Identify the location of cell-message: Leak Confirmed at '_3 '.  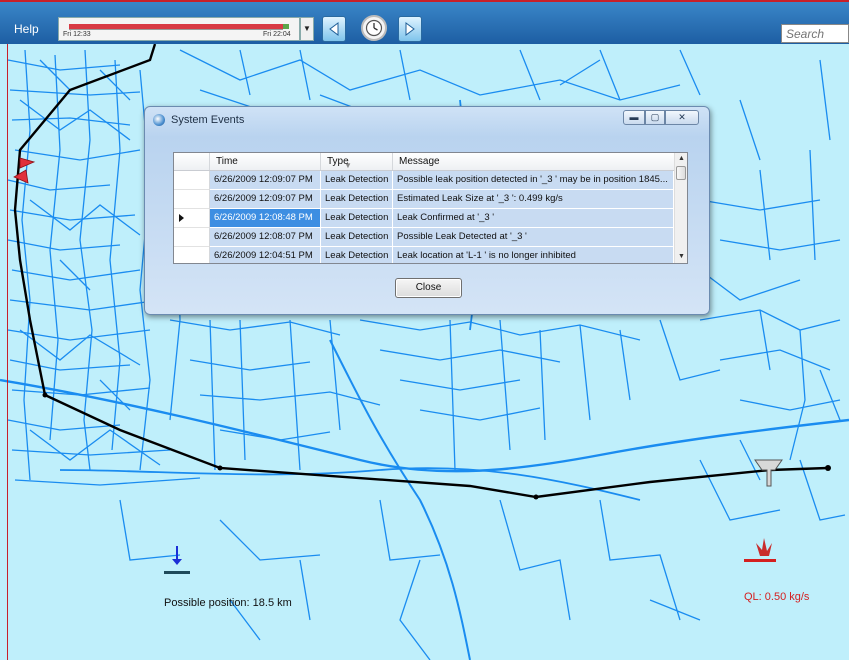
(533, 218).